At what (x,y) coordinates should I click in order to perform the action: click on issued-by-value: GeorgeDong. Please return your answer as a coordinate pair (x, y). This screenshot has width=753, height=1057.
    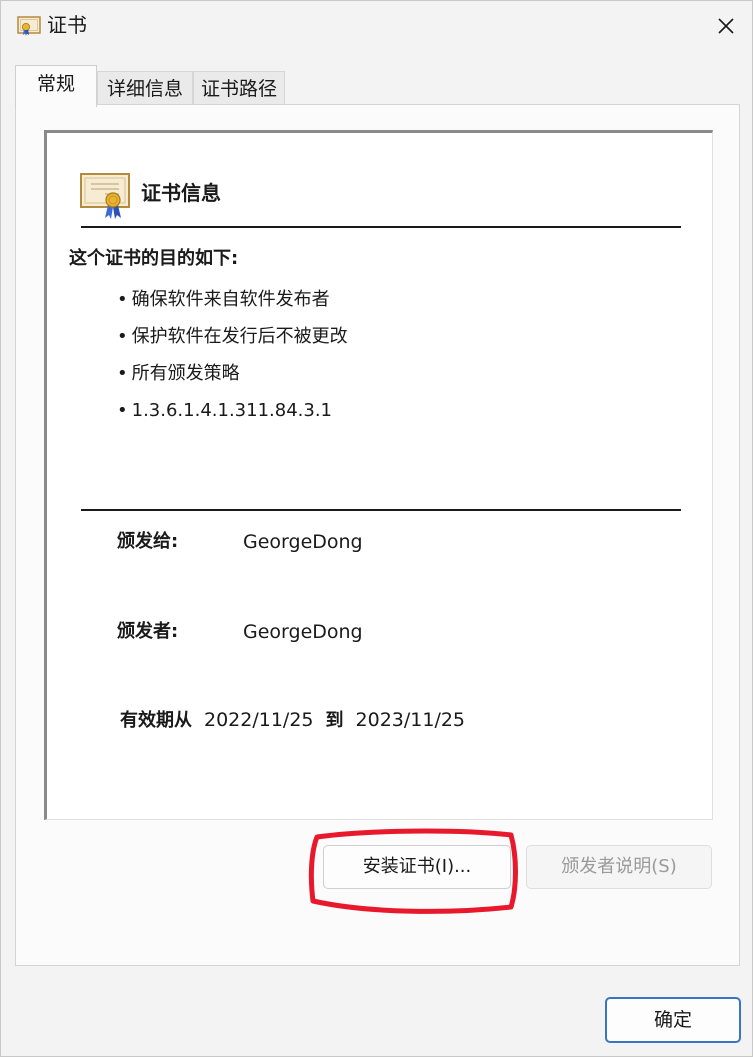
    Looking at the image, I should click on (303, 632).